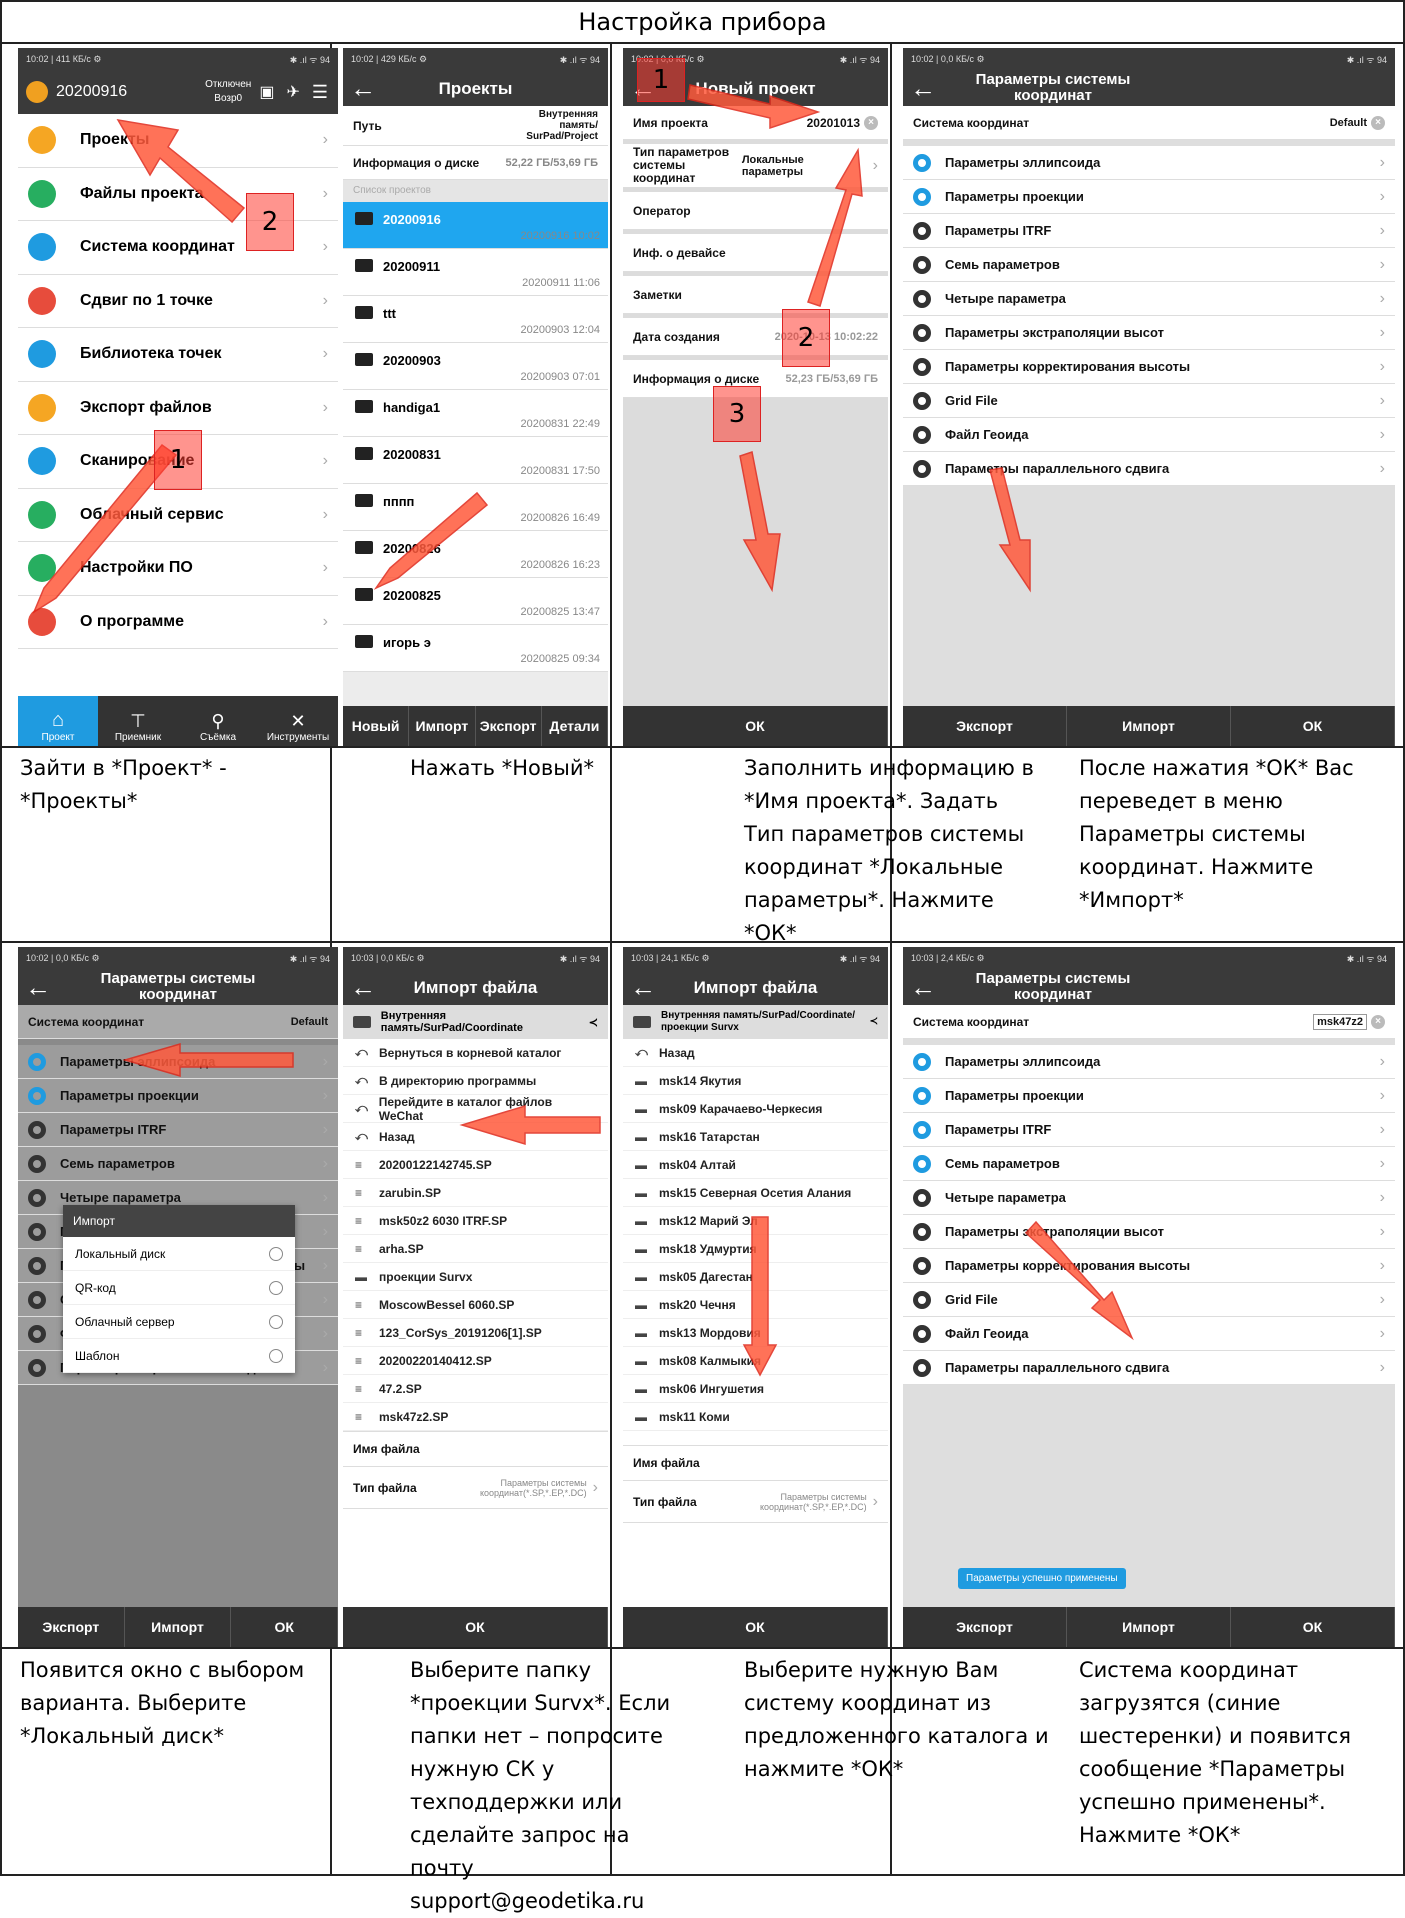  What do you see at coordinates (475, 1081) in the screenshot?
I see `file-entry: ⤺ В директорию программы` at bounding box center [475, 1081].